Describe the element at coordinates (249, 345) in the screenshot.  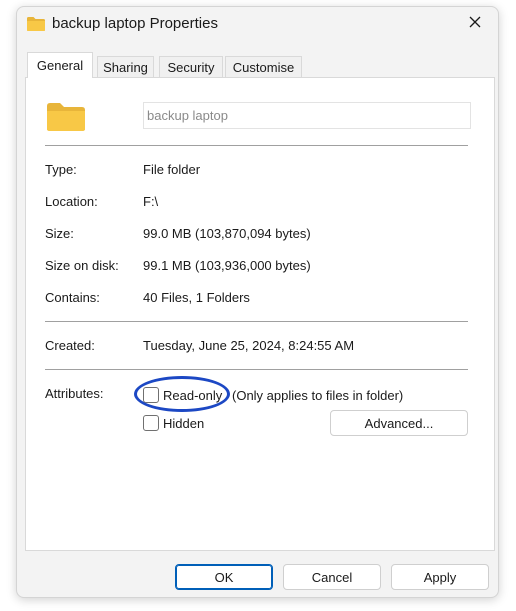
I see `created-value: Tuesday, June 25, 2024, 8:24:55 AM` at that location.